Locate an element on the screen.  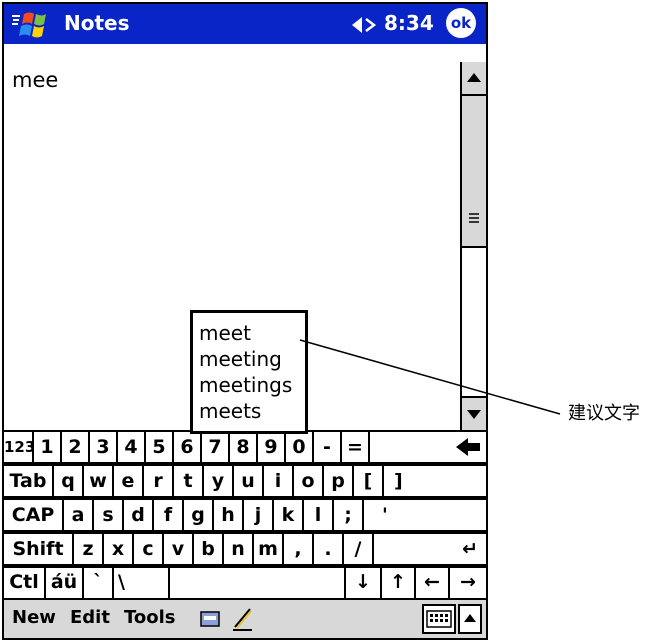
key-u: u is located at coordinates (249, 482).